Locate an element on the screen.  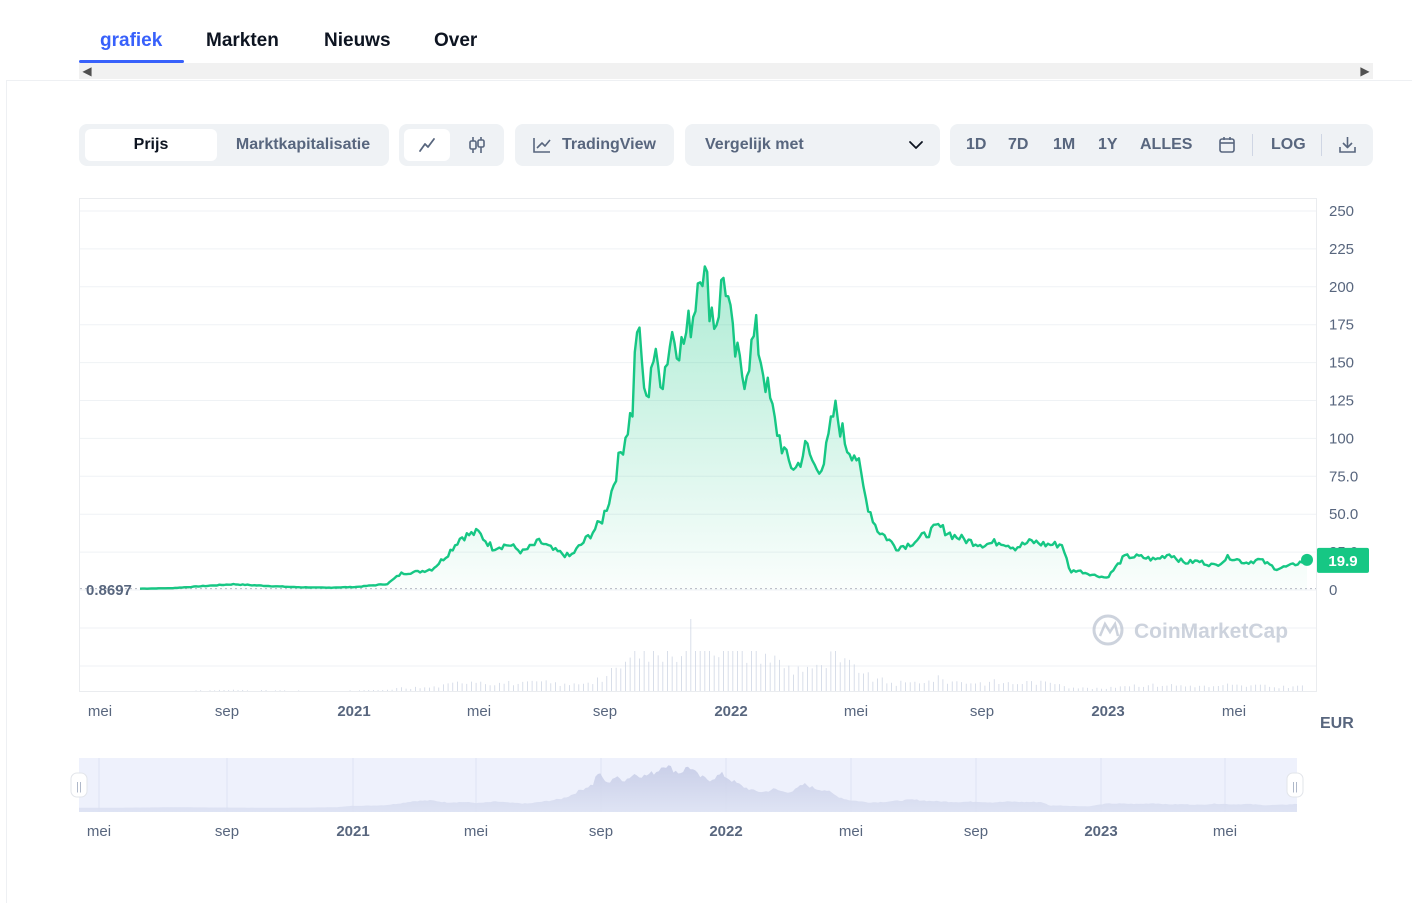
right-handle-grip-icon: || is located at coordinates (1295, 787).